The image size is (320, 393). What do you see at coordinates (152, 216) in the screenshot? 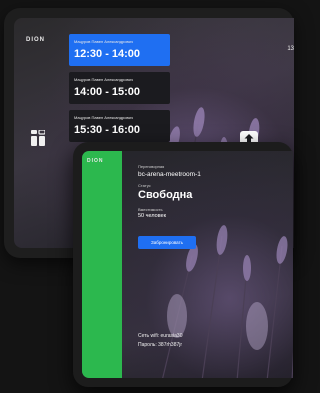
I see `capacity-value: 50 человек` at bounding box center [152, 216].